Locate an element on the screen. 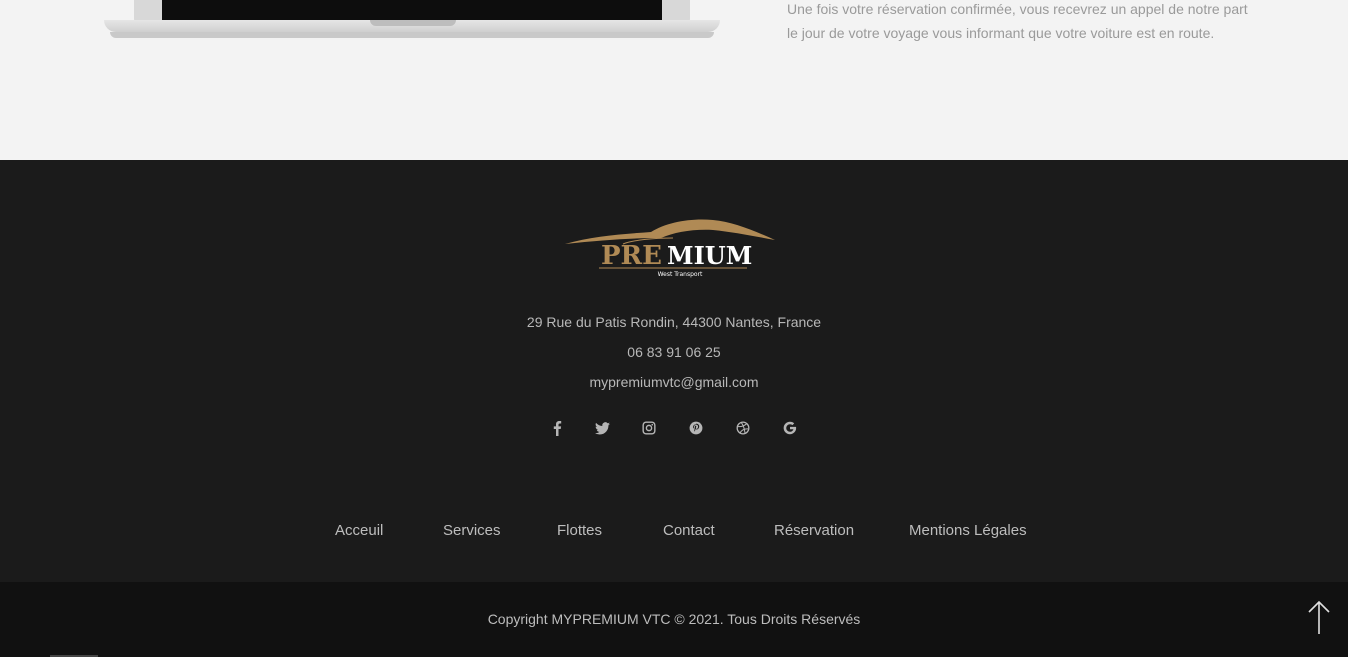 Image resolution: width=1348 pixels, height=657 pixels. social-links is located at coordinates (674, 428).